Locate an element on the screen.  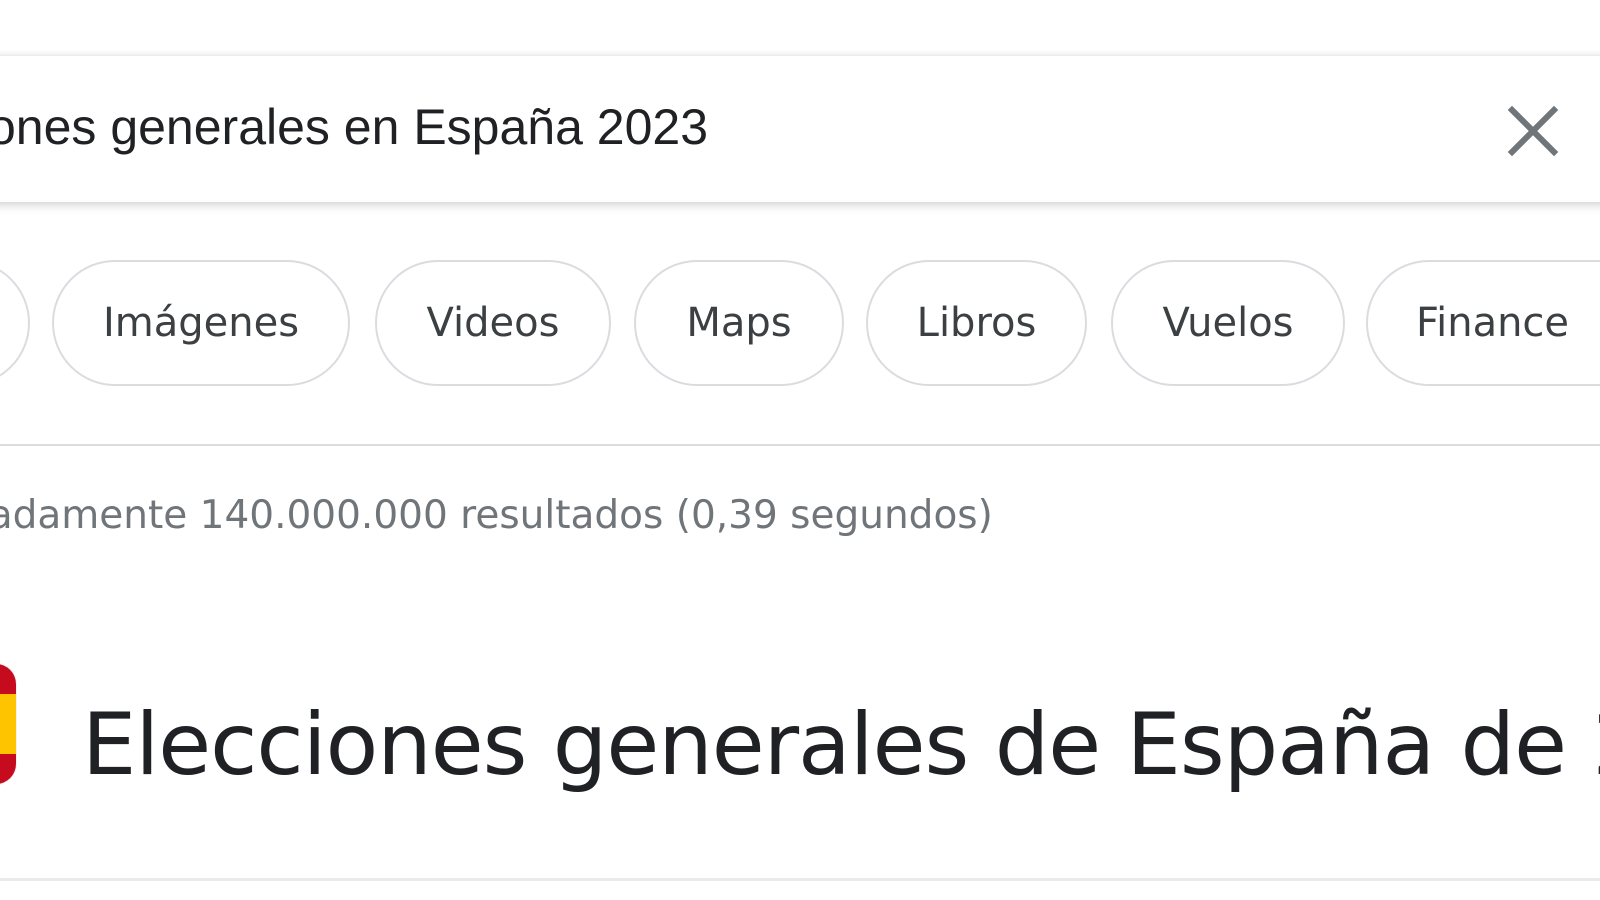
tab-finance-label: Finance is located at coordinates (1493, 323).